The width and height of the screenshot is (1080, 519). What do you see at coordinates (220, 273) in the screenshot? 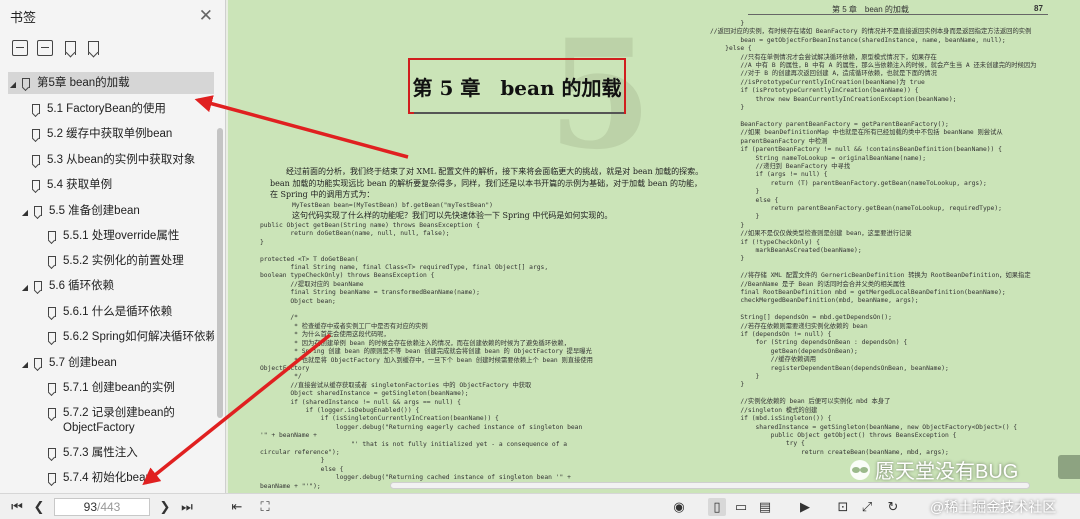
I see `scrollbar-thumb` at bounding box center [220, 273].